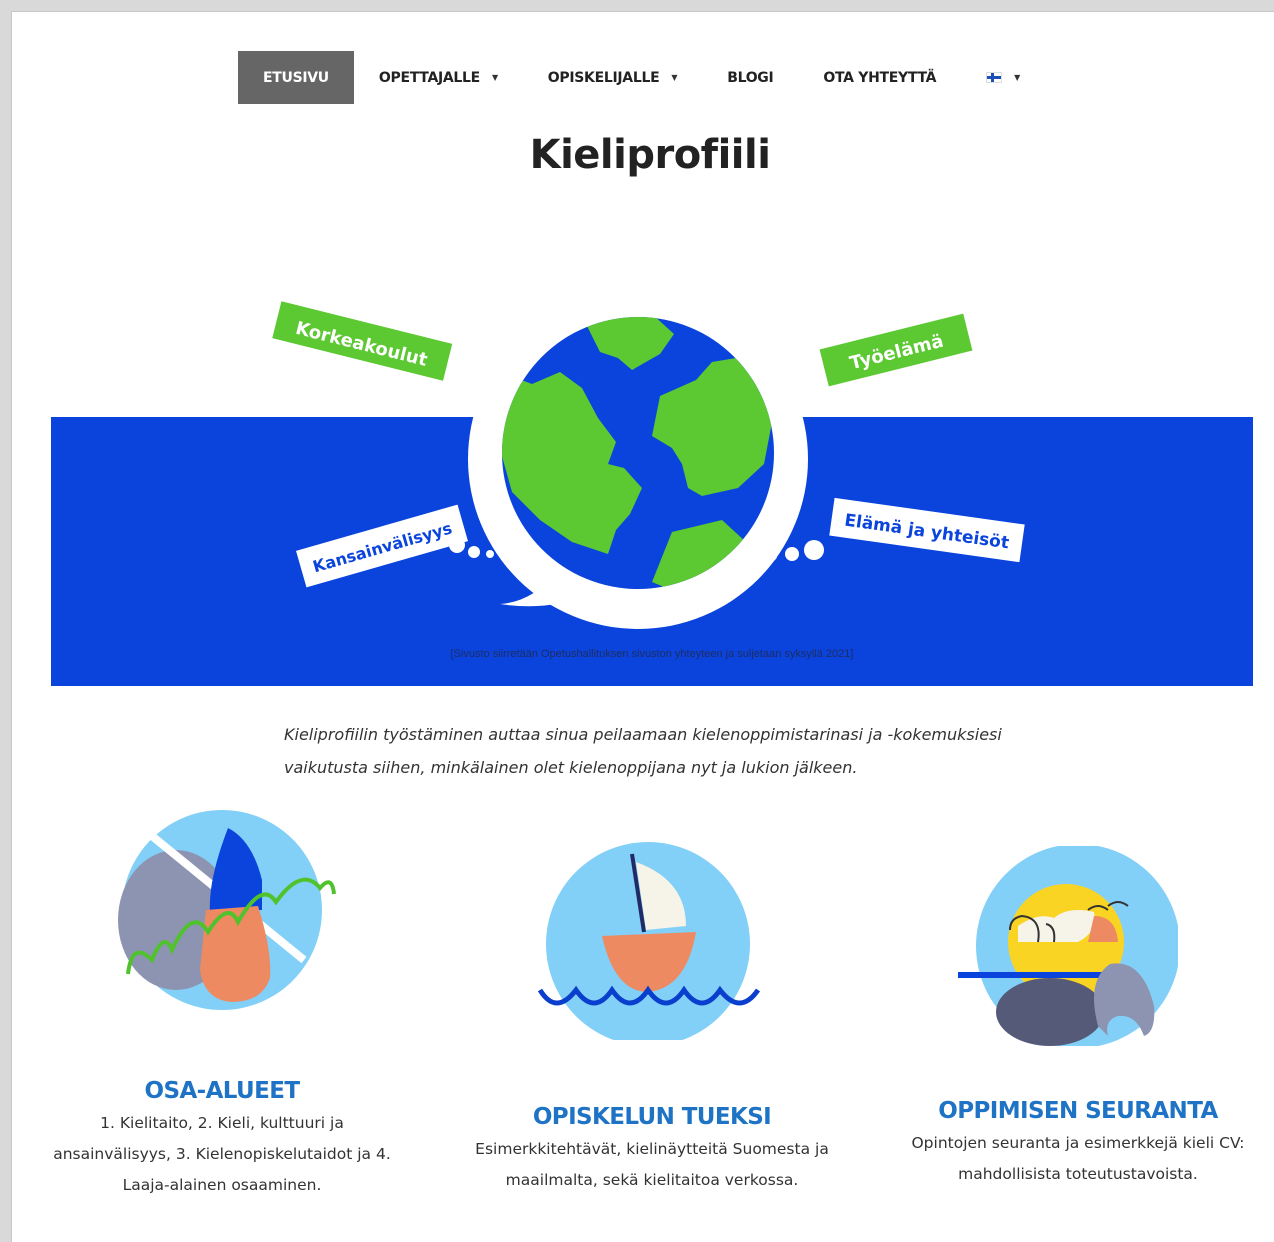 The width and height of the screenshot is (1274, 1242). I want to click on feature-text-line: mahdollisista toteutustavoista., so click(1078, 1174).